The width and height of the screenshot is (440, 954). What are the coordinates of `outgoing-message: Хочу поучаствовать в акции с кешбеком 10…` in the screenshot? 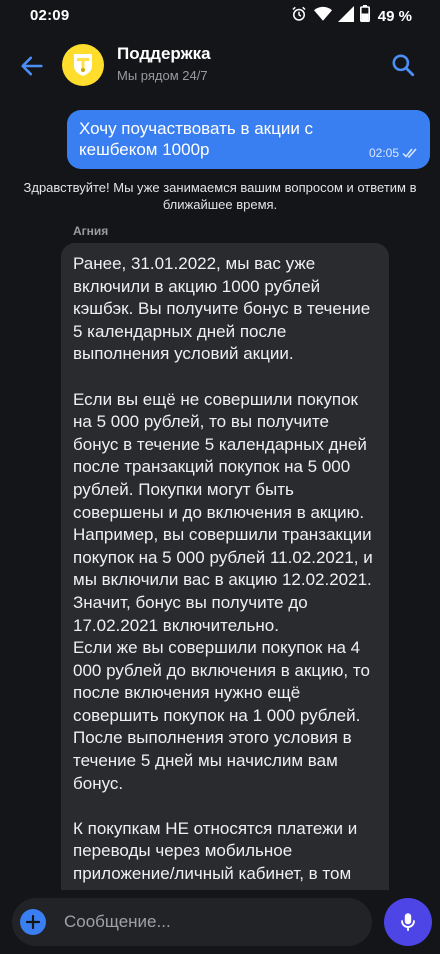 It's located at (248, 139).